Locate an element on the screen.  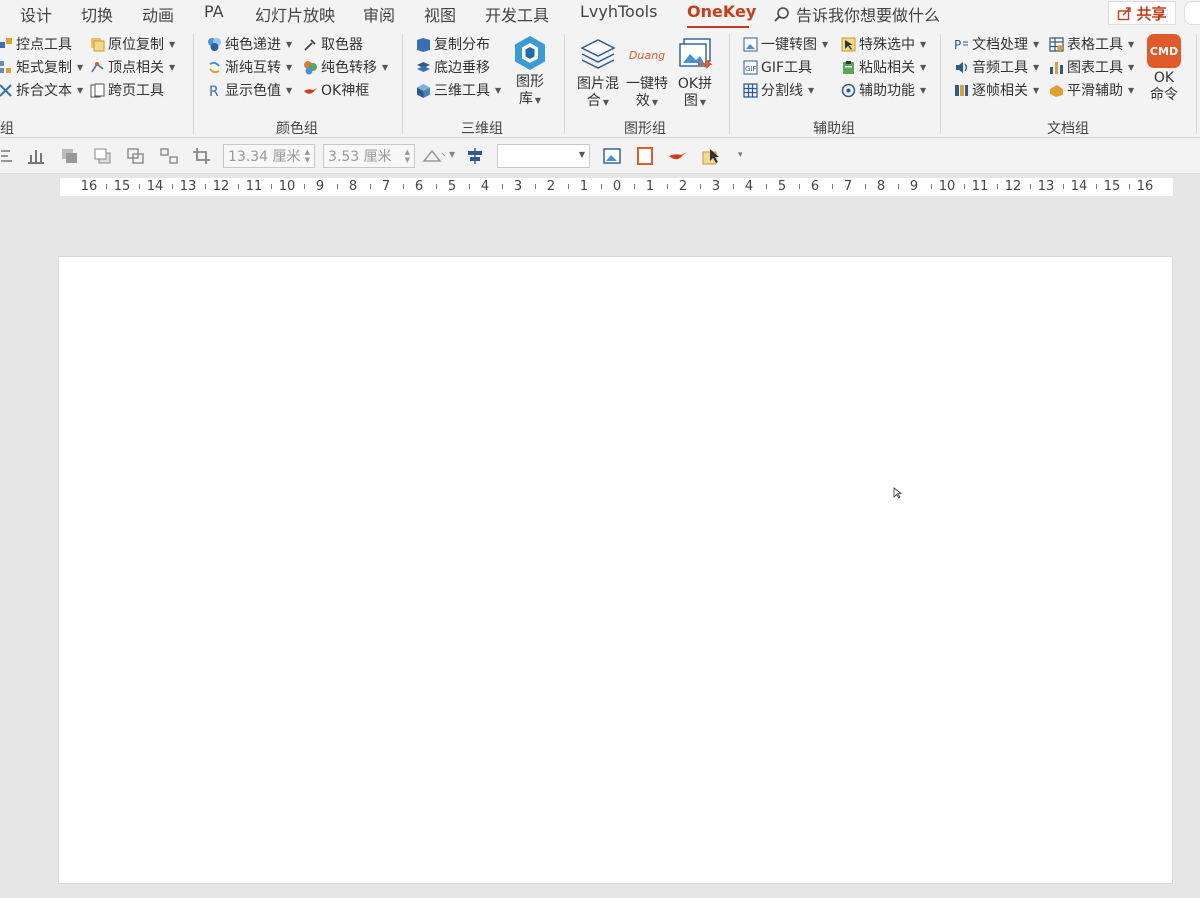
height-input: 13.34 厘米 ▲ ▼ is located at coordinates (269, 156).